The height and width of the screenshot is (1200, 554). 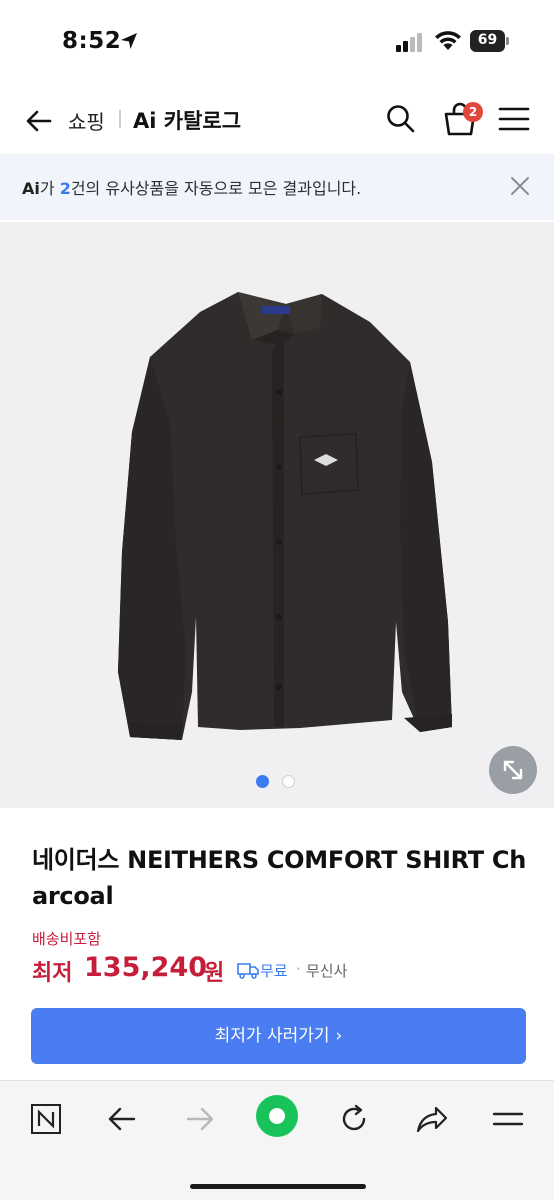 I want to click on share-icon, so click(x=432, y=1119).